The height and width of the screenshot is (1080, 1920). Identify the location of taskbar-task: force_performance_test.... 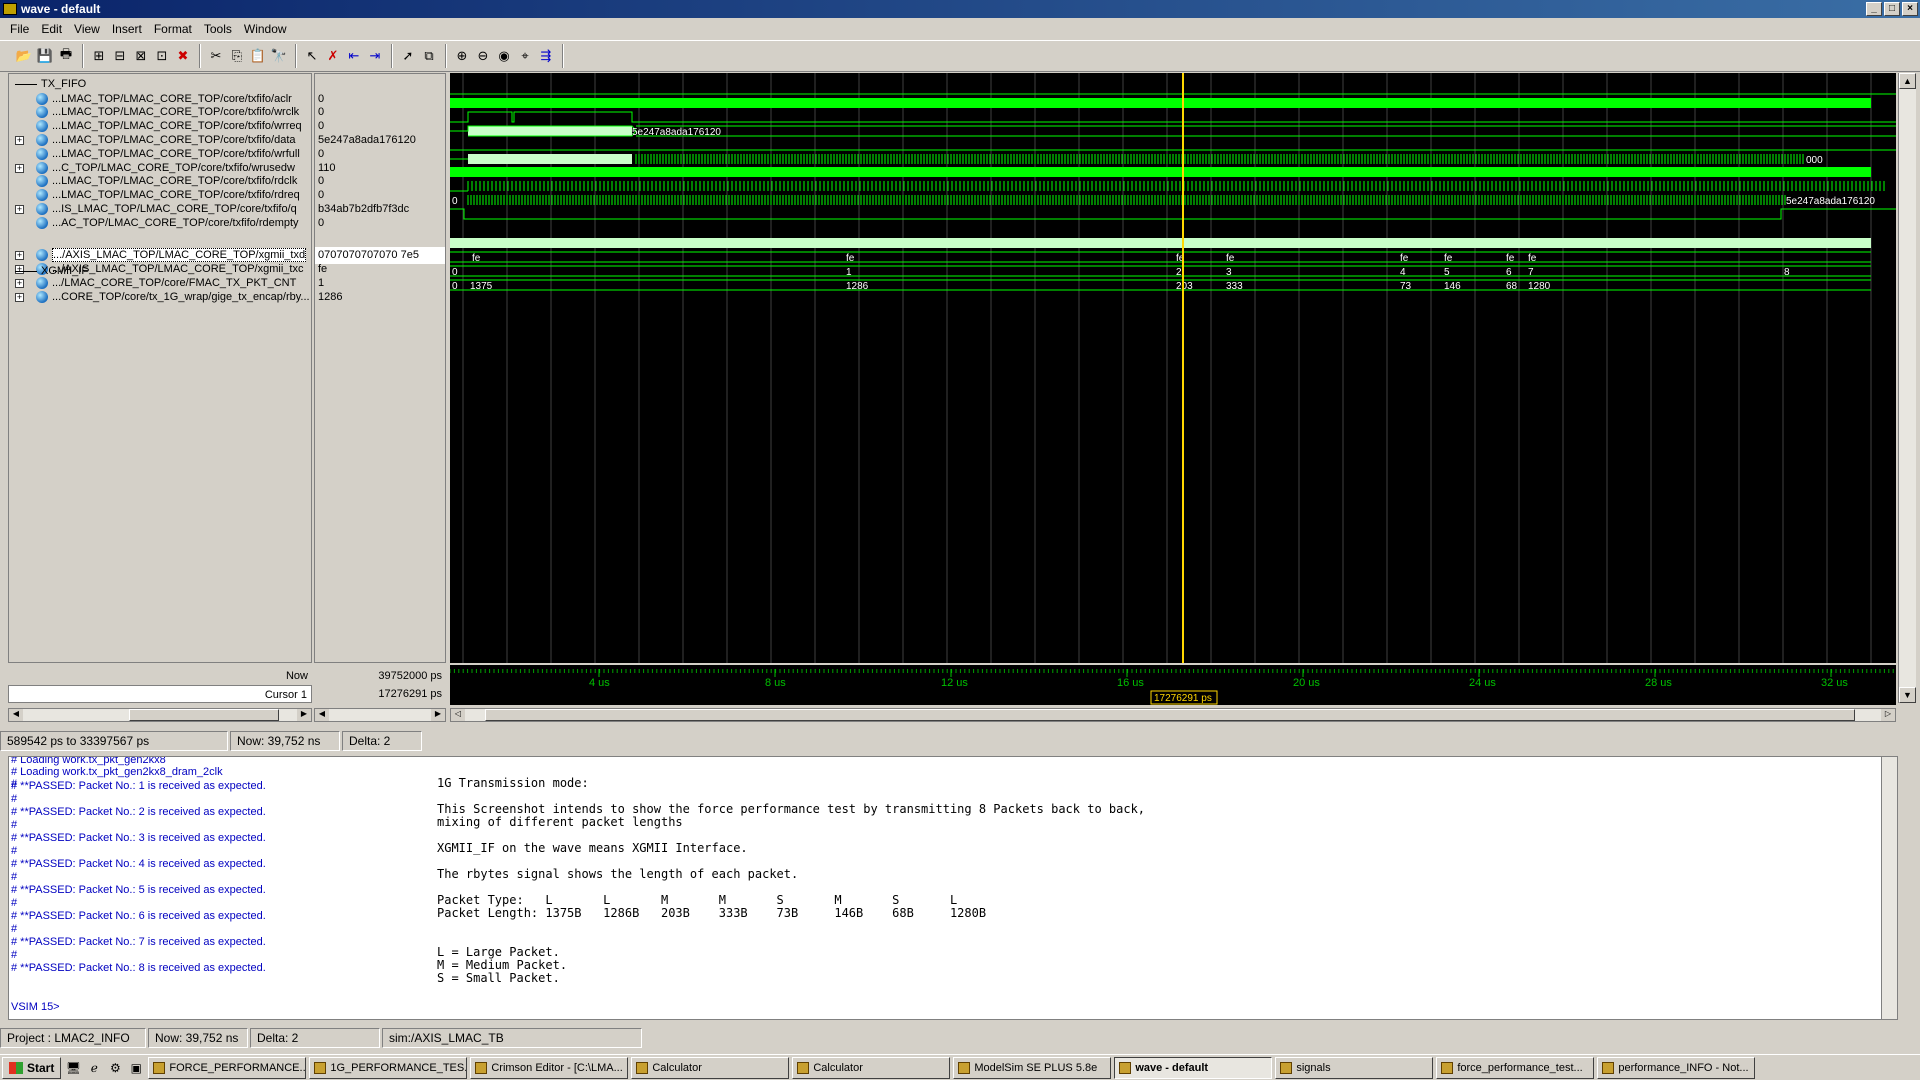
(1515, 1067).